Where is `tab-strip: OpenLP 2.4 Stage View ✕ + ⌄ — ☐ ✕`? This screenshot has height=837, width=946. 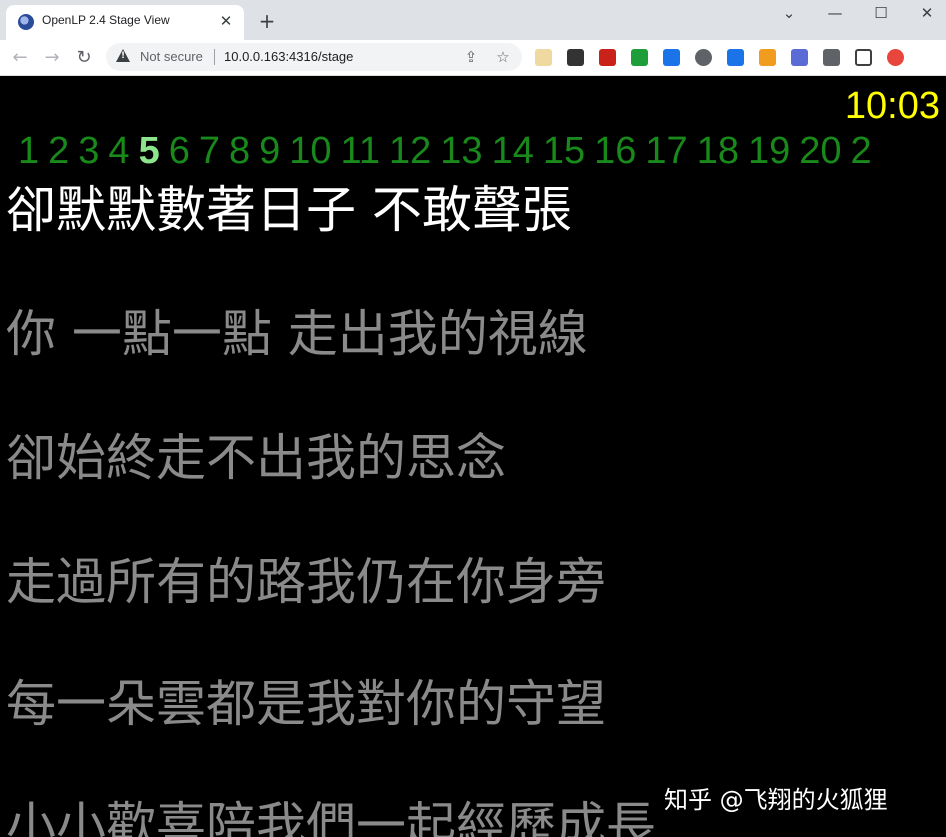 tab-strip: OpenLP 2.4 Stage View ✕ + ⌄ — ☐ ✕ is located at coordinates (473, 20).